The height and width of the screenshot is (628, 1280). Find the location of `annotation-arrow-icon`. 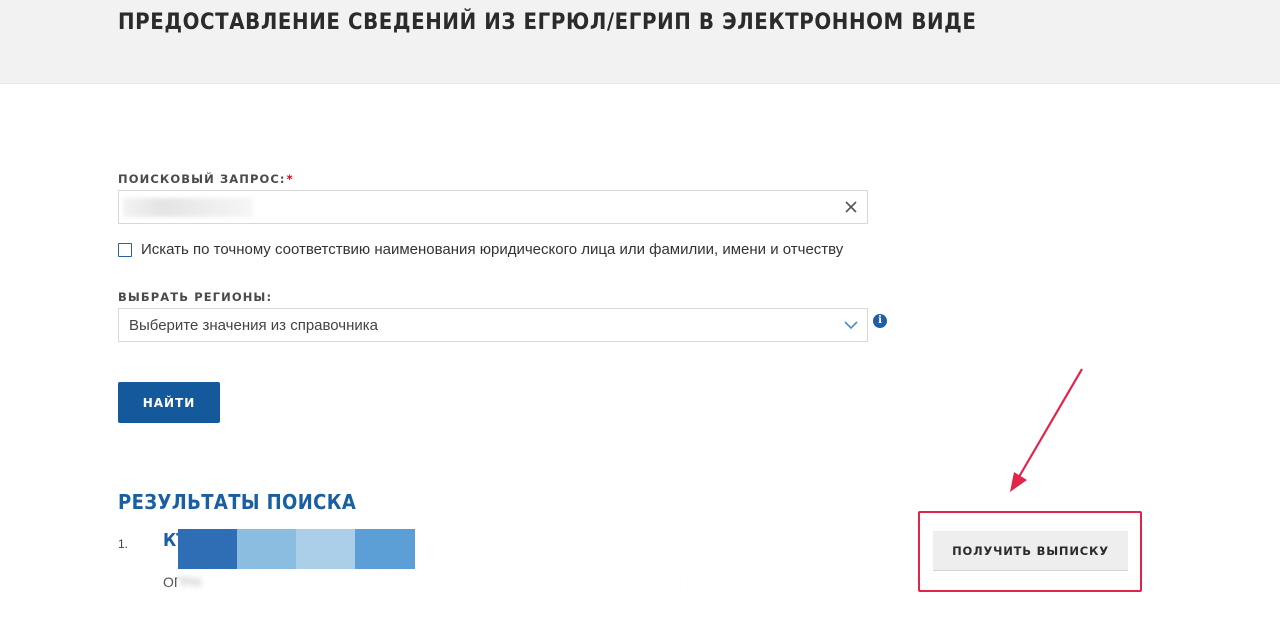

annotation-arrow-icon is located at coordinates (1046, 430).